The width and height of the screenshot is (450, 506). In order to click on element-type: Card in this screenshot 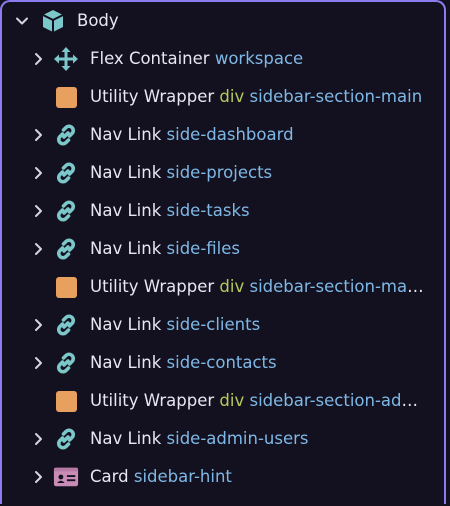, I will do `click(109, 476)`.